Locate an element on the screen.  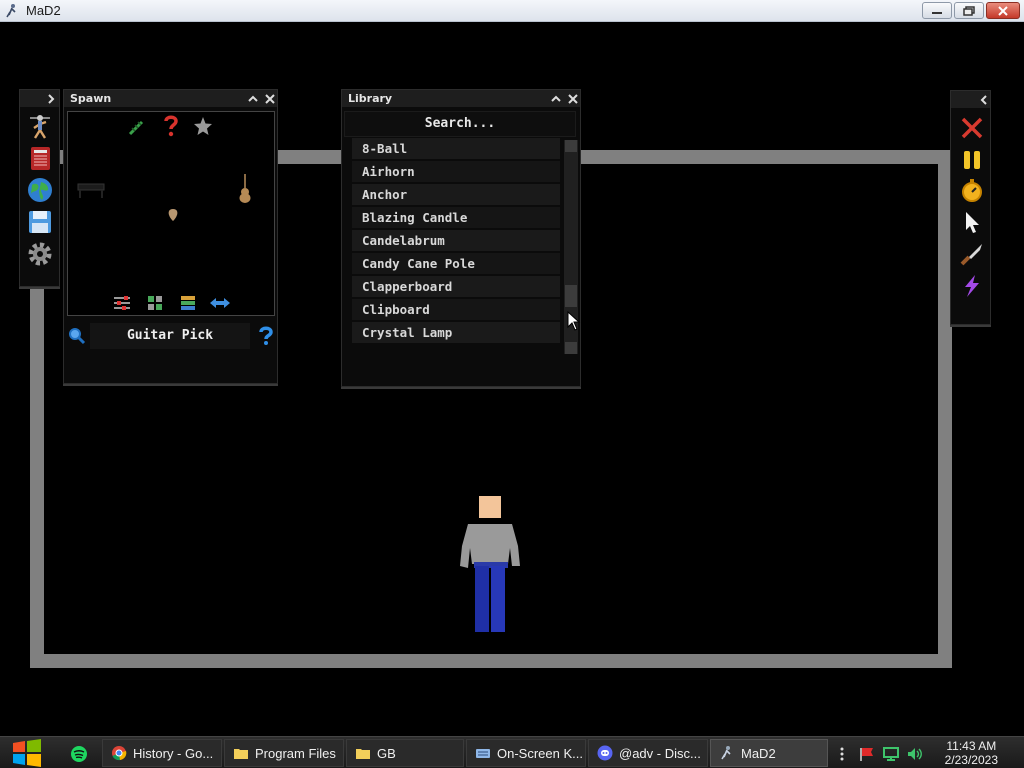
globe-icon is located at coordinates (40, 190).